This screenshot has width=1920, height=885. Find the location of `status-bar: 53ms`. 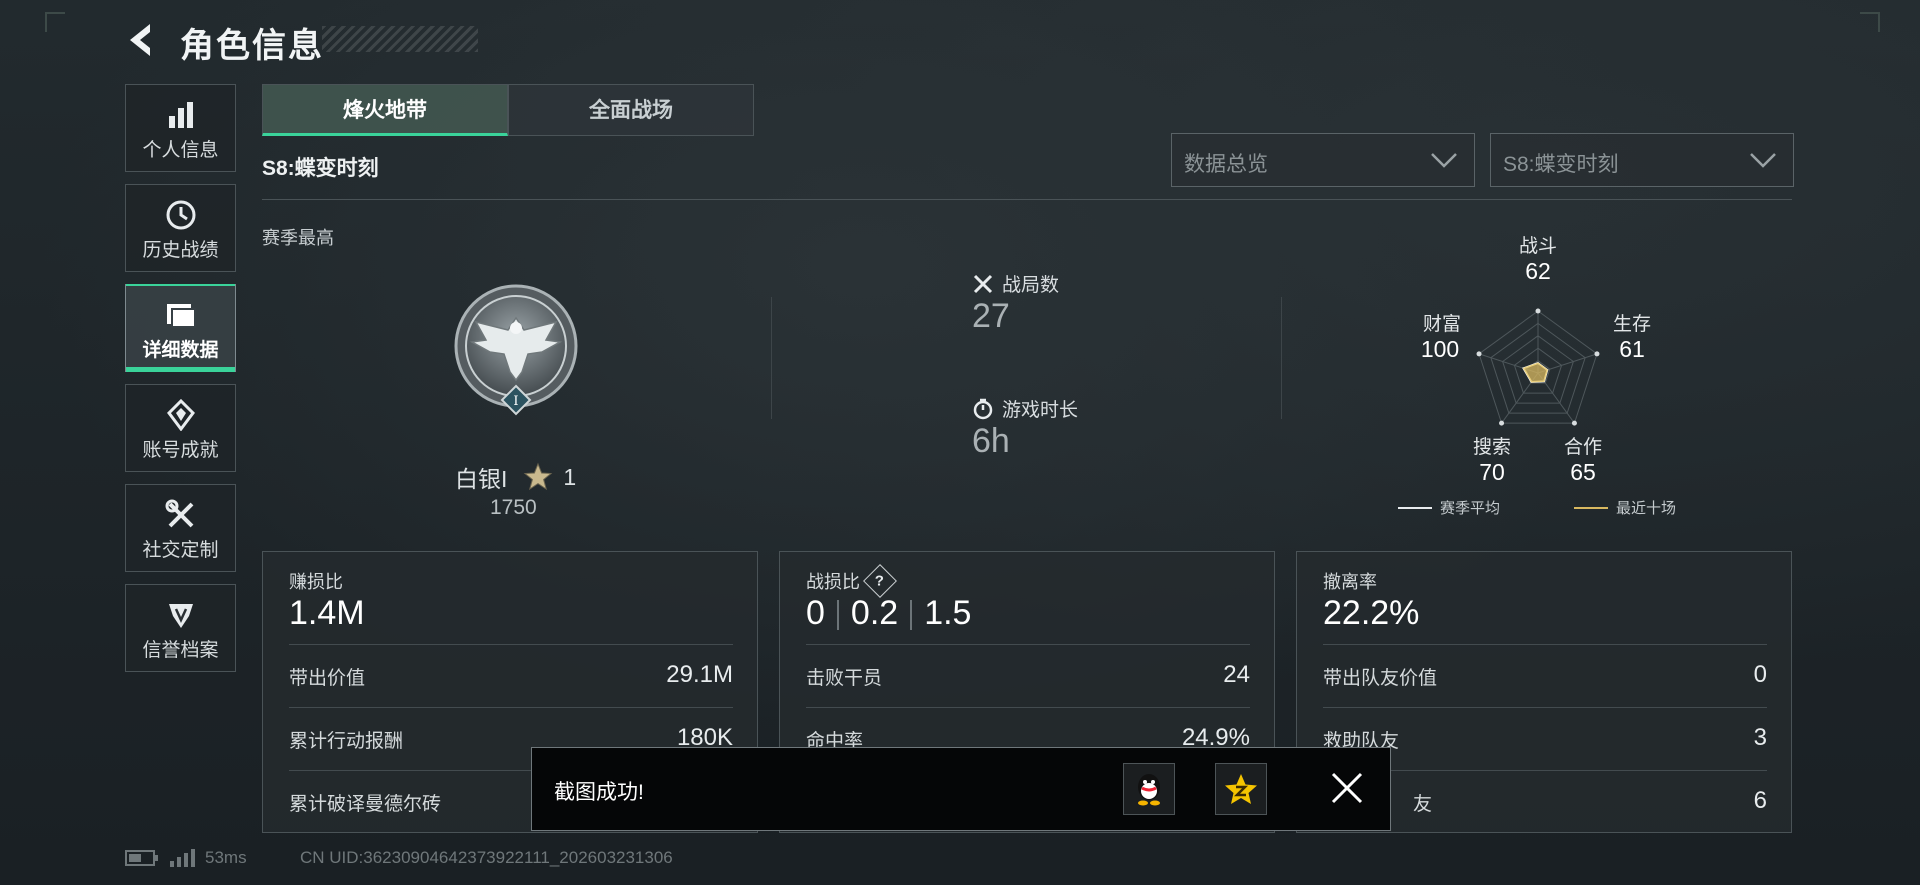

status-bar: 53ms is located at coordinates (186, 858).